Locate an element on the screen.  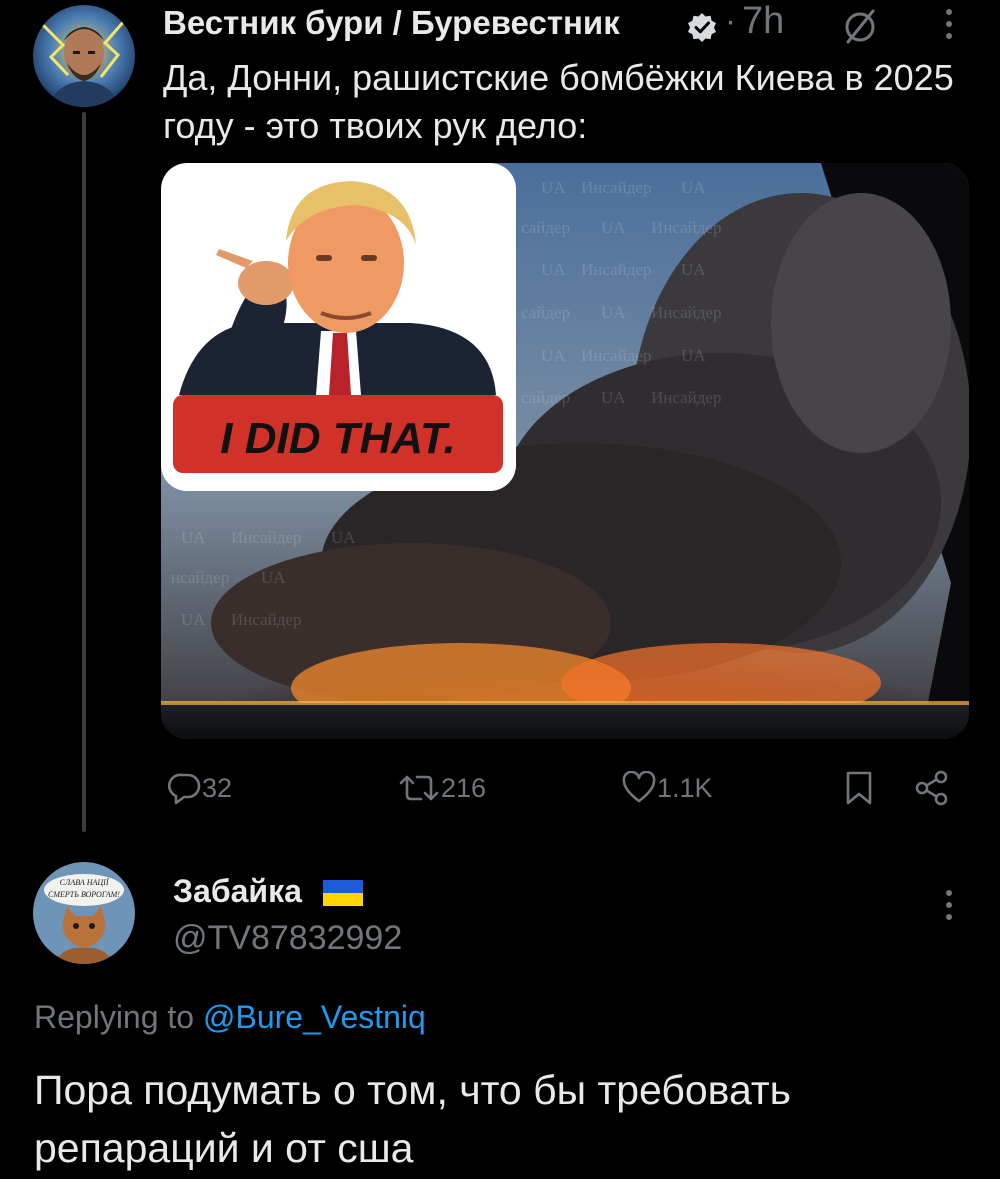
cat-avatar-image: СЛАВА НАЦІЇ СМЕРТЬ ВОРОГАМ! is located at coordinates (84, 913).